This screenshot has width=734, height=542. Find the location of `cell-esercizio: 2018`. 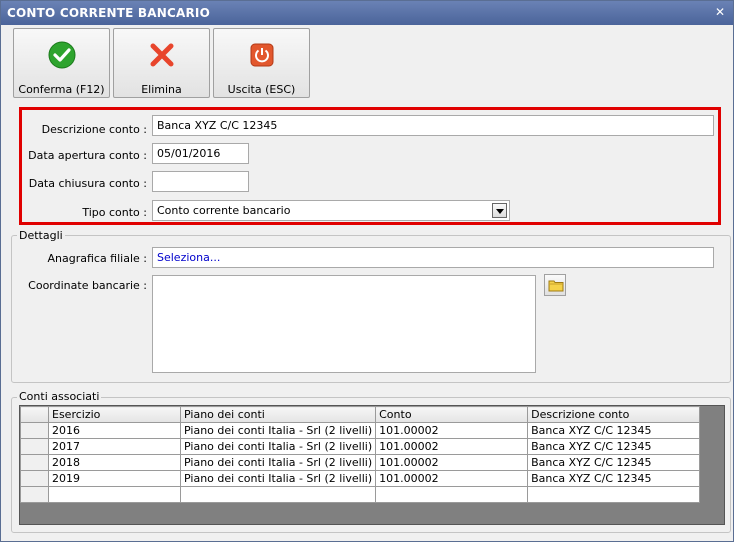

cell-esercizio: 2018 is located at coordinates (114, 462).